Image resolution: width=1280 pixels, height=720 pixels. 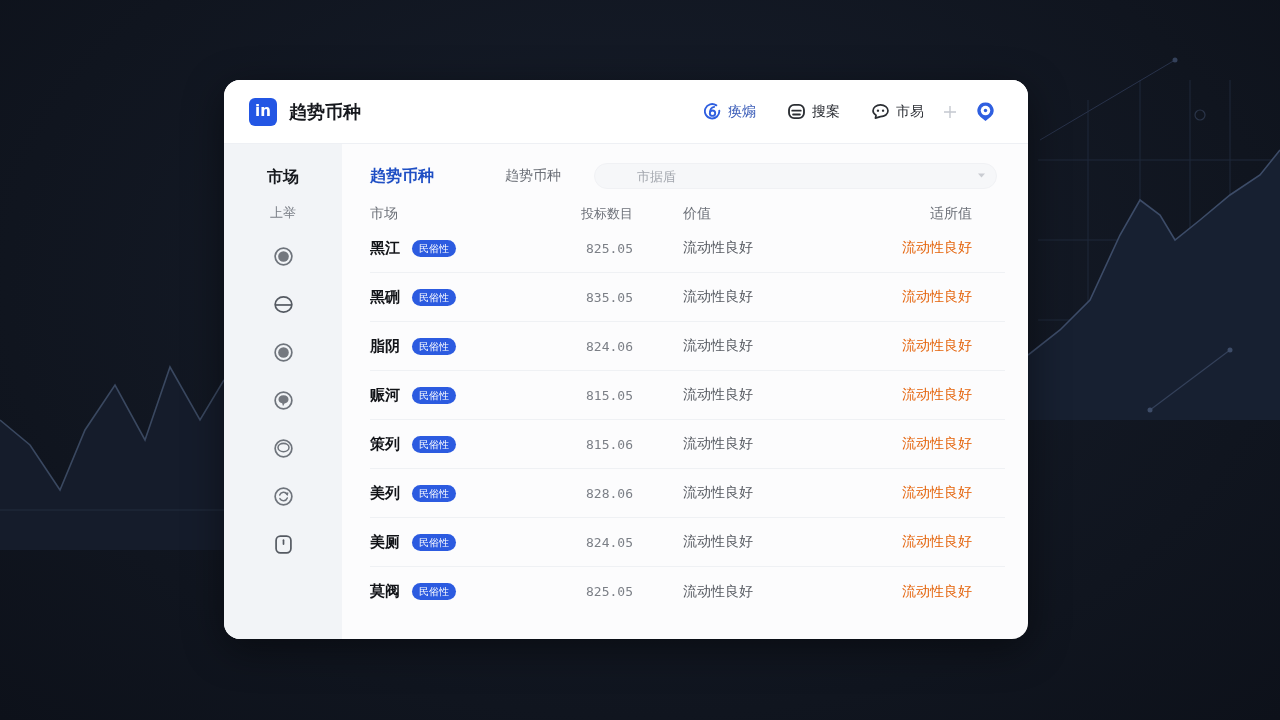 What do you see at coordinates (283, 496) in the screenshot?
I see `refresh-icon` at bounding box center [283, 496].